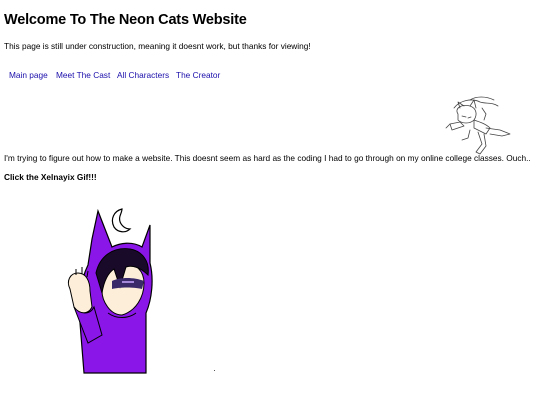 The image size is (540, 405). I want to click on cta-text: Click the Xelnayix Gif!!!, so click(50, 177).